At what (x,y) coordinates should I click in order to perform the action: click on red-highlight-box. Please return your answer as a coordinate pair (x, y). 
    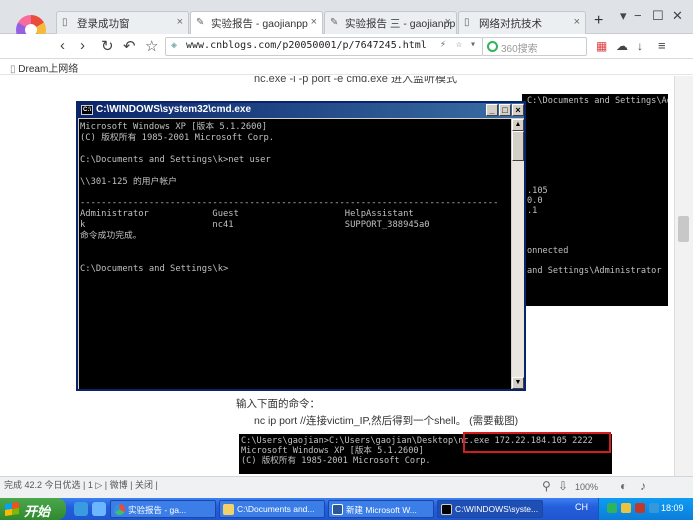
    Looking at the image, I should click on (537, 442).